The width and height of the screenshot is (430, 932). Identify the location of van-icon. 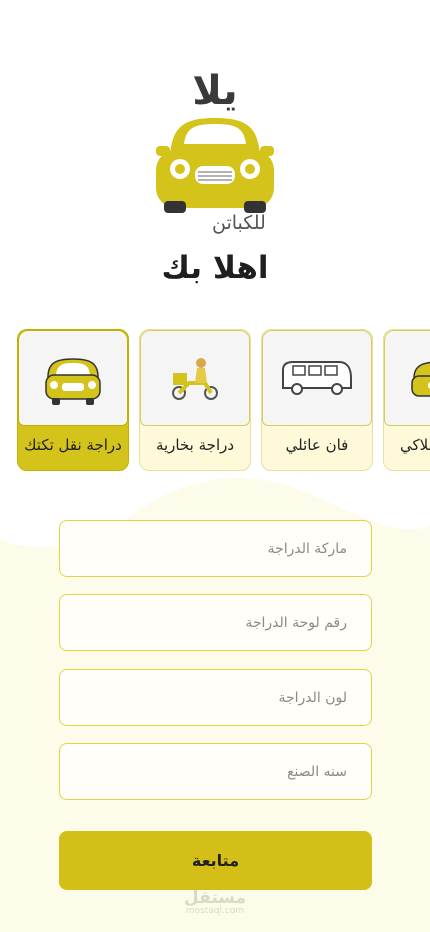
(317, 378).